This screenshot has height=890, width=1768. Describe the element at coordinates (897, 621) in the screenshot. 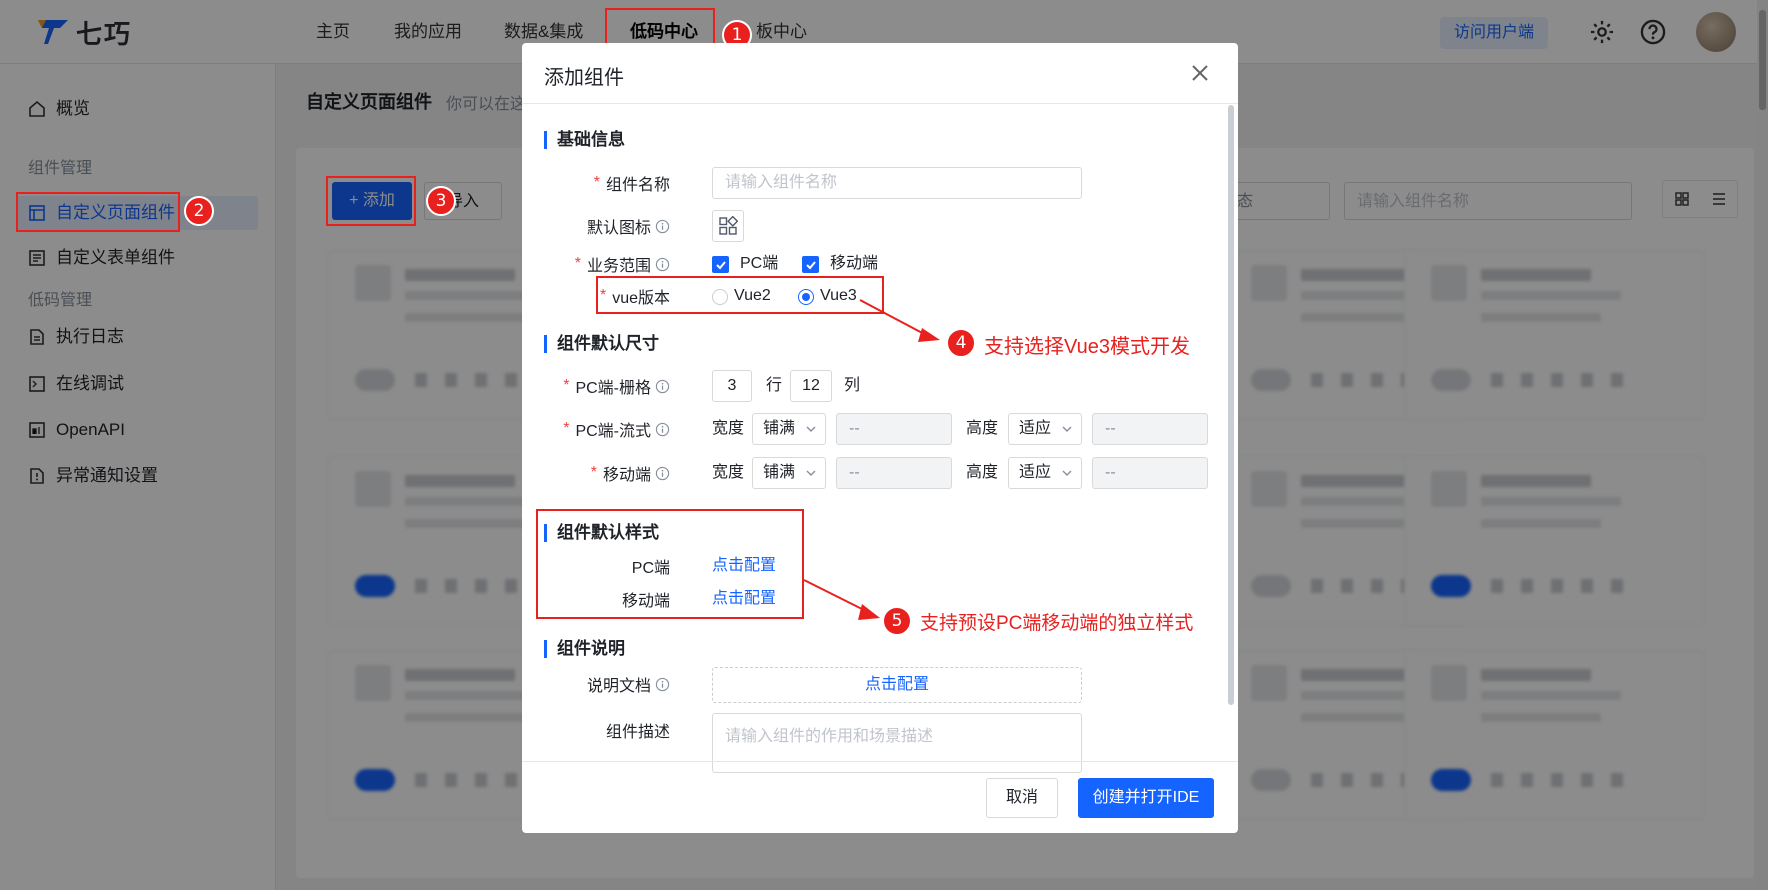

I see `annotation-badge-5: 5` at that location.